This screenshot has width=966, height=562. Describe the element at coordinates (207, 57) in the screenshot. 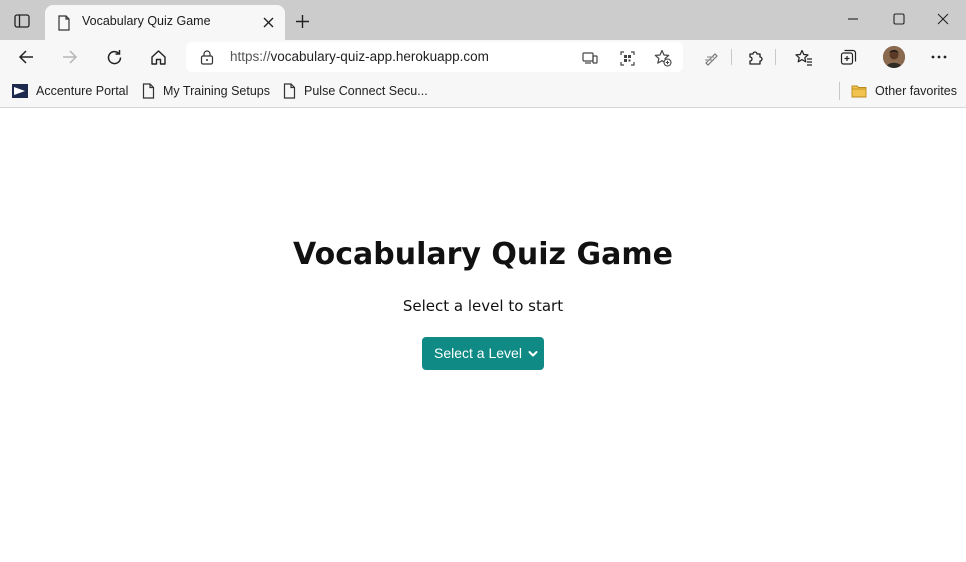

I see `lock-icon` at that location.